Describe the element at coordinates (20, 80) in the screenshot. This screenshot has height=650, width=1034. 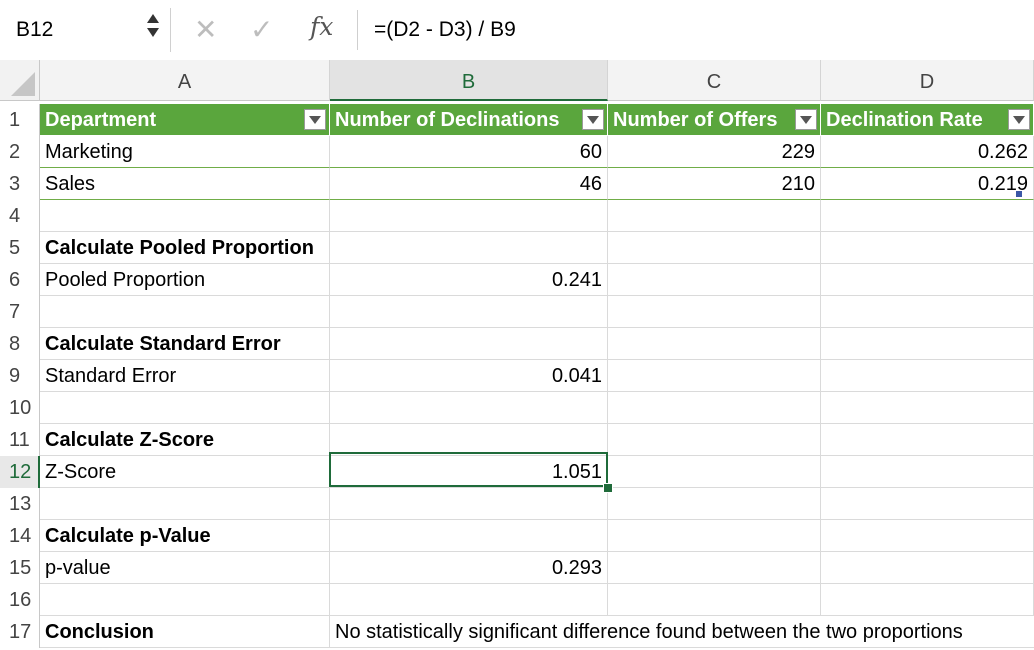
I see `select-all-button` at that location.